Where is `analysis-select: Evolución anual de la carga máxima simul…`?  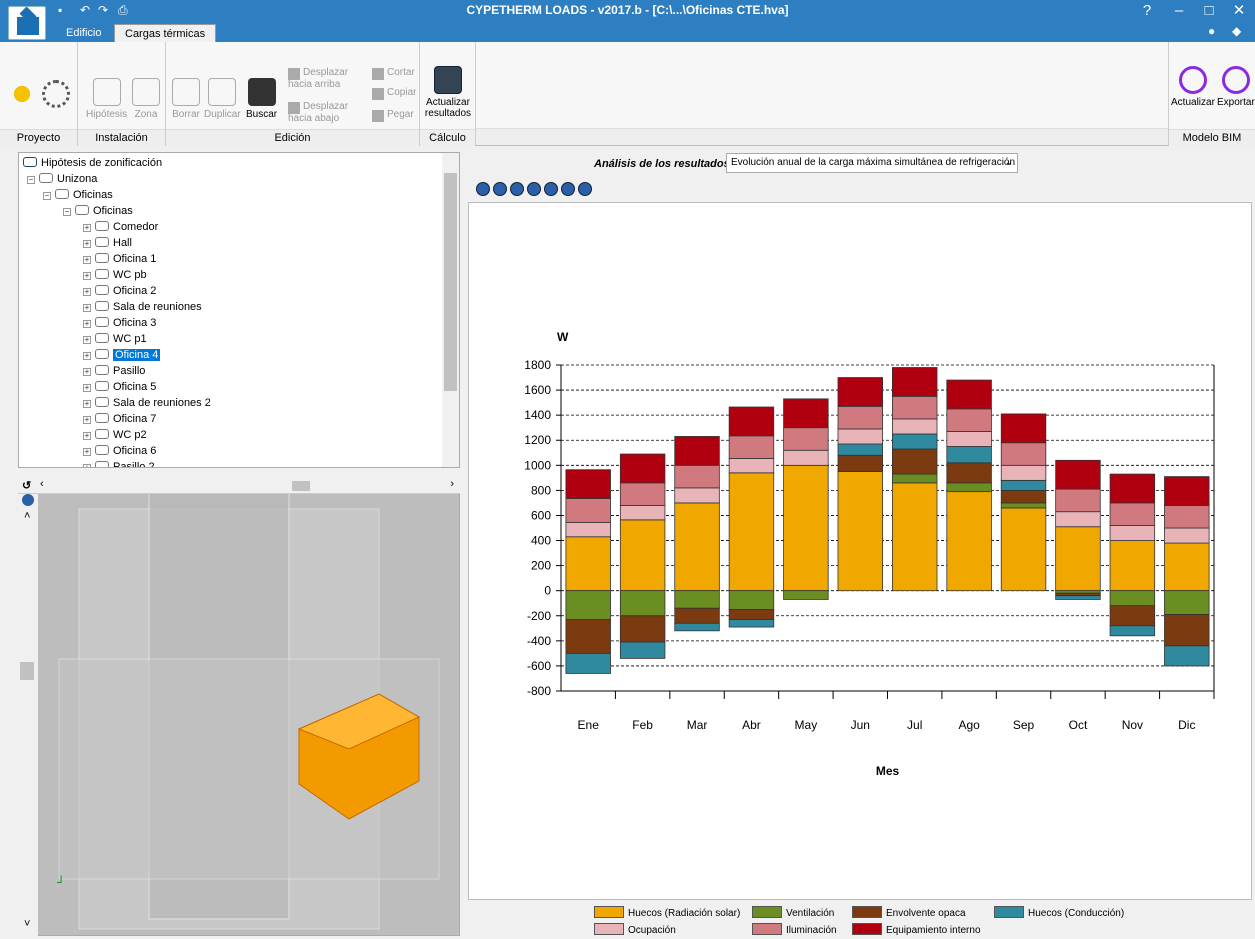 analysis-select: Evolución anual de la carga máxima simul… is located at coordinates (872, 163).